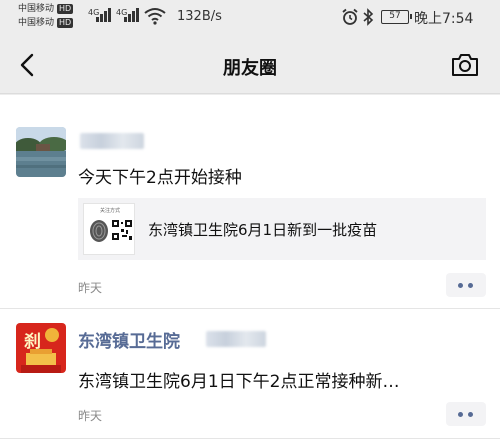  What do you see at coordinates (465, 65) in the screenshot?
I see `camera-icon` at bounding box center [465, 65].